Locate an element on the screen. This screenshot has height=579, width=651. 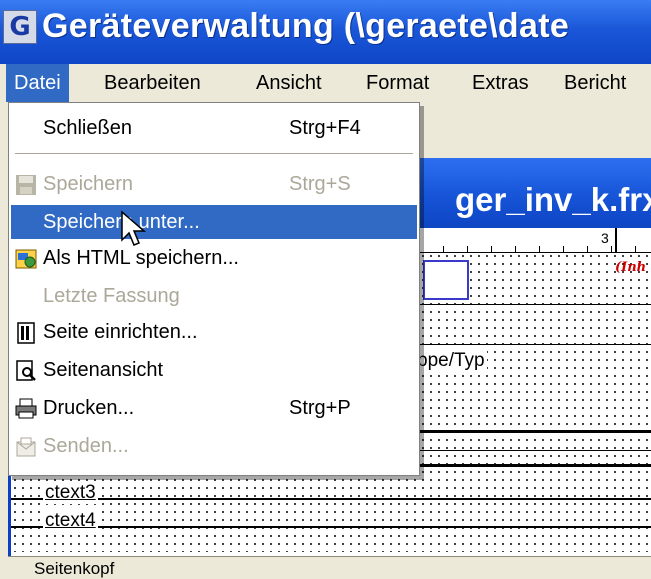
menu-item-shortcut: Strg+P is located at coordinates (320, 408).